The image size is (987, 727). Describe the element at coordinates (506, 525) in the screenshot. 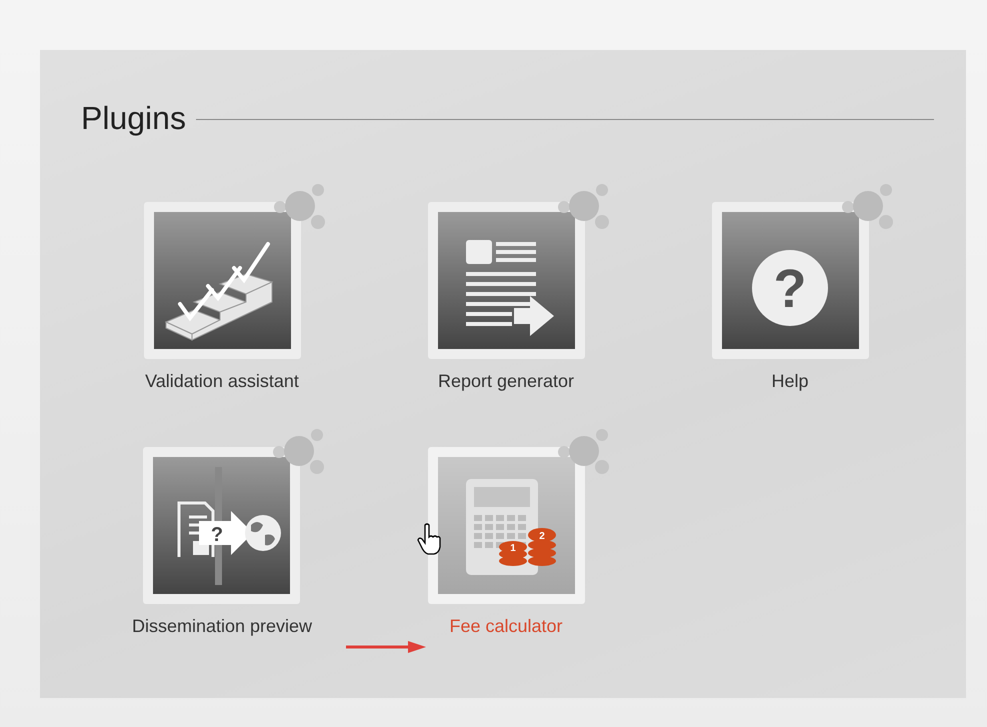

I see `calculator-coins-icon: 1 2` at that location.